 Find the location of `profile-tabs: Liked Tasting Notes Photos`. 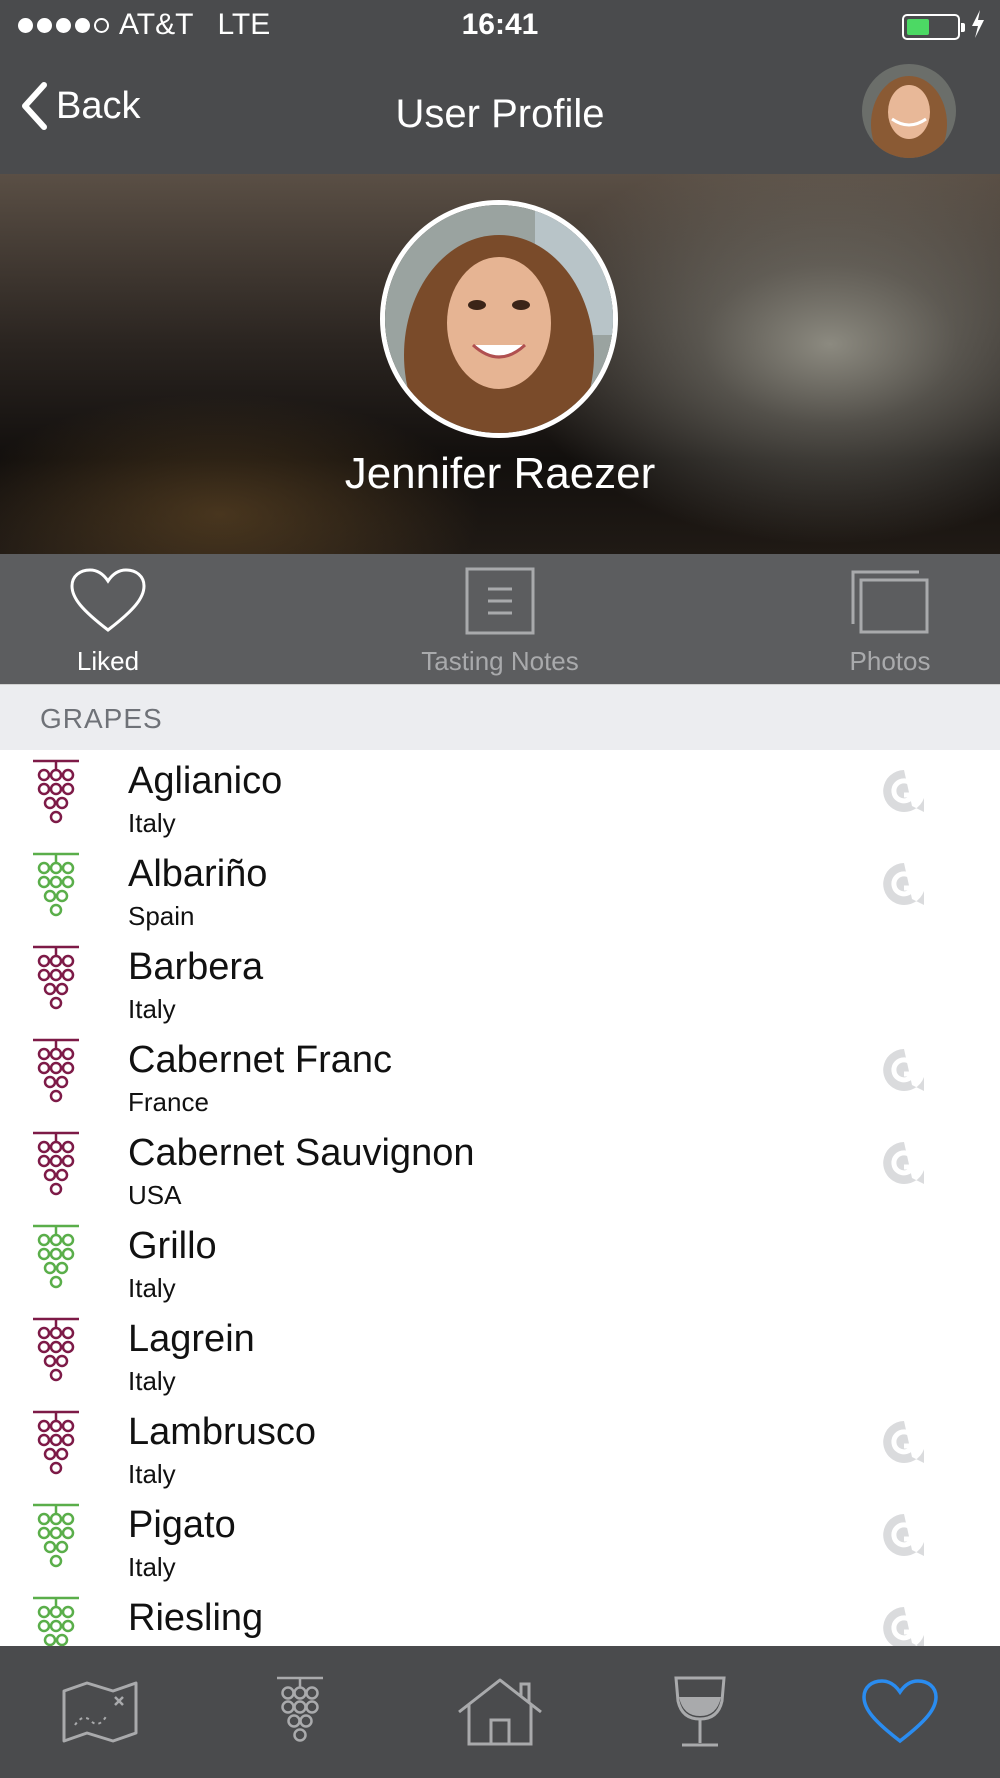

profile-tabs: Liked Tasting Notes Photos is located at coordinates (500, 619).